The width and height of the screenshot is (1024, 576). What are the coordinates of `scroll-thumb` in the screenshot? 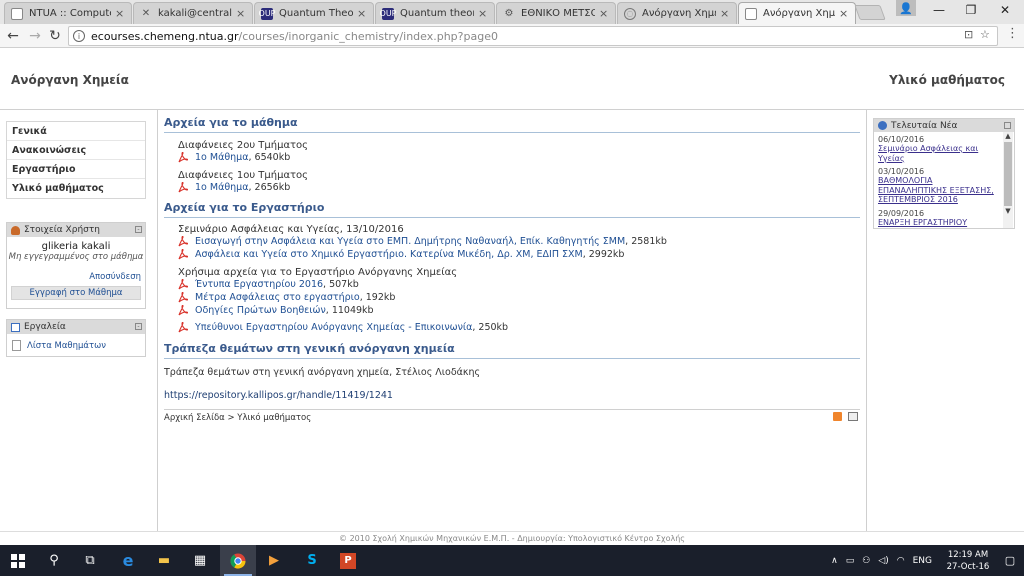 It's located at (1008, 174).